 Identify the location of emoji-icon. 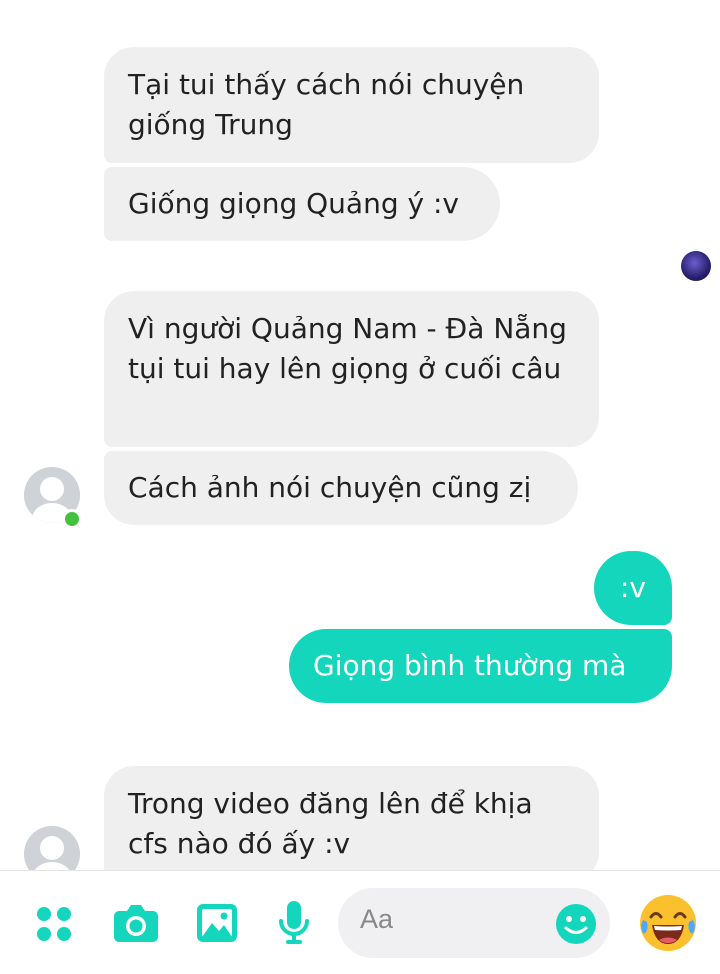
(576, 924).